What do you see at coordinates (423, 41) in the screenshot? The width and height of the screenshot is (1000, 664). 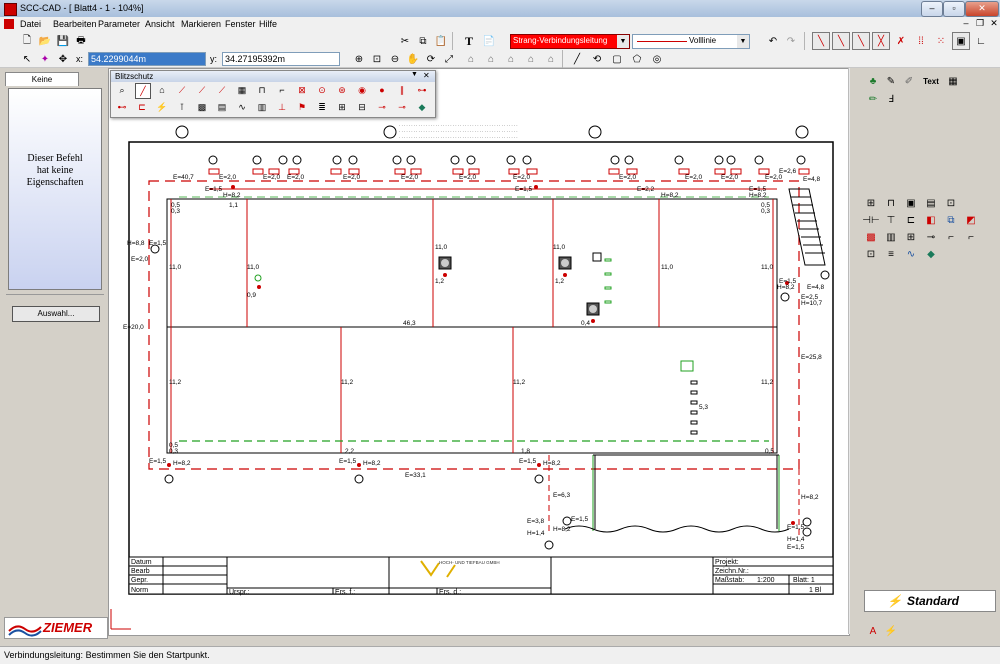 I see `copy-icon: ⧉` at bounding box center [423, 41].